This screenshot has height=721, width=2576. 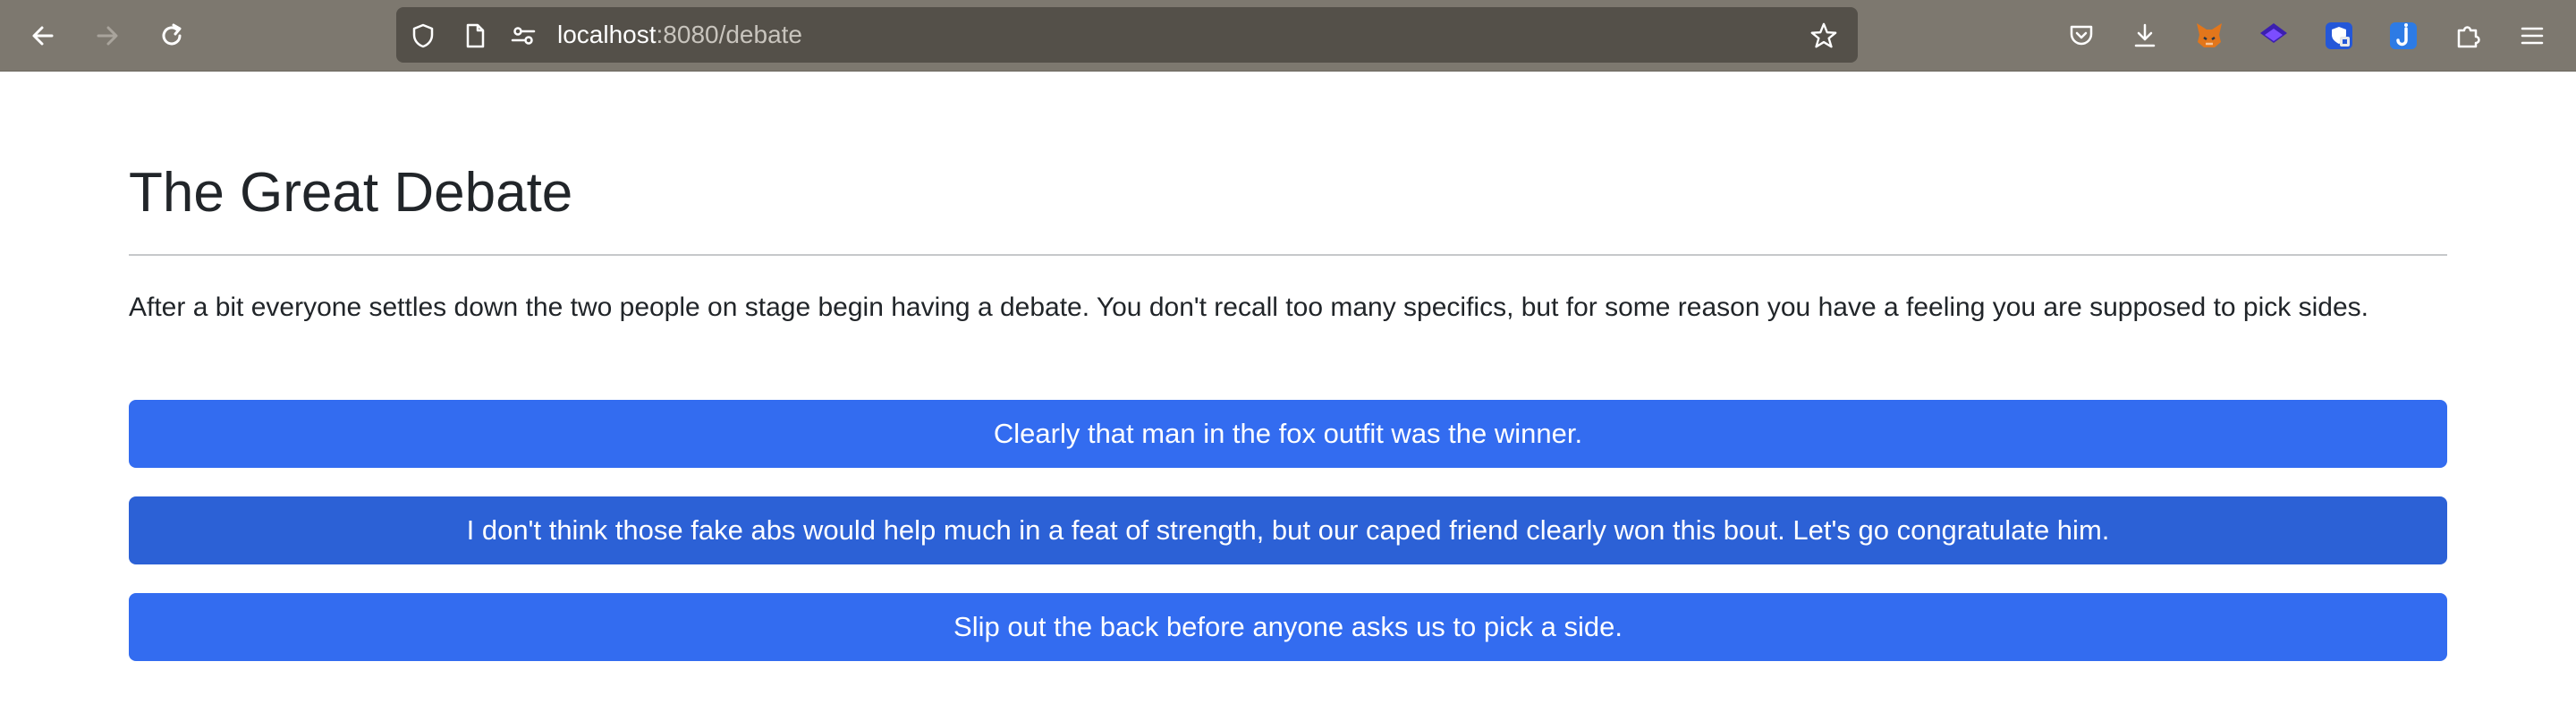 I want to click on j-extension-icon, so click(x=2403, y=35).